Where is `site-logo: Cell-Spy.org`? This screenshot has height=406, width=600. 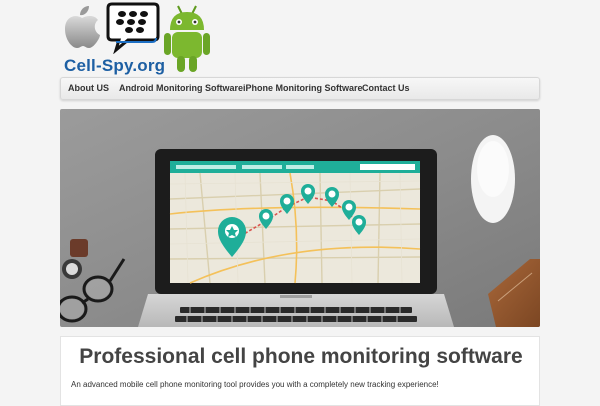 site-logo: Cell-Spy.org is located at coordinates (135, 38).